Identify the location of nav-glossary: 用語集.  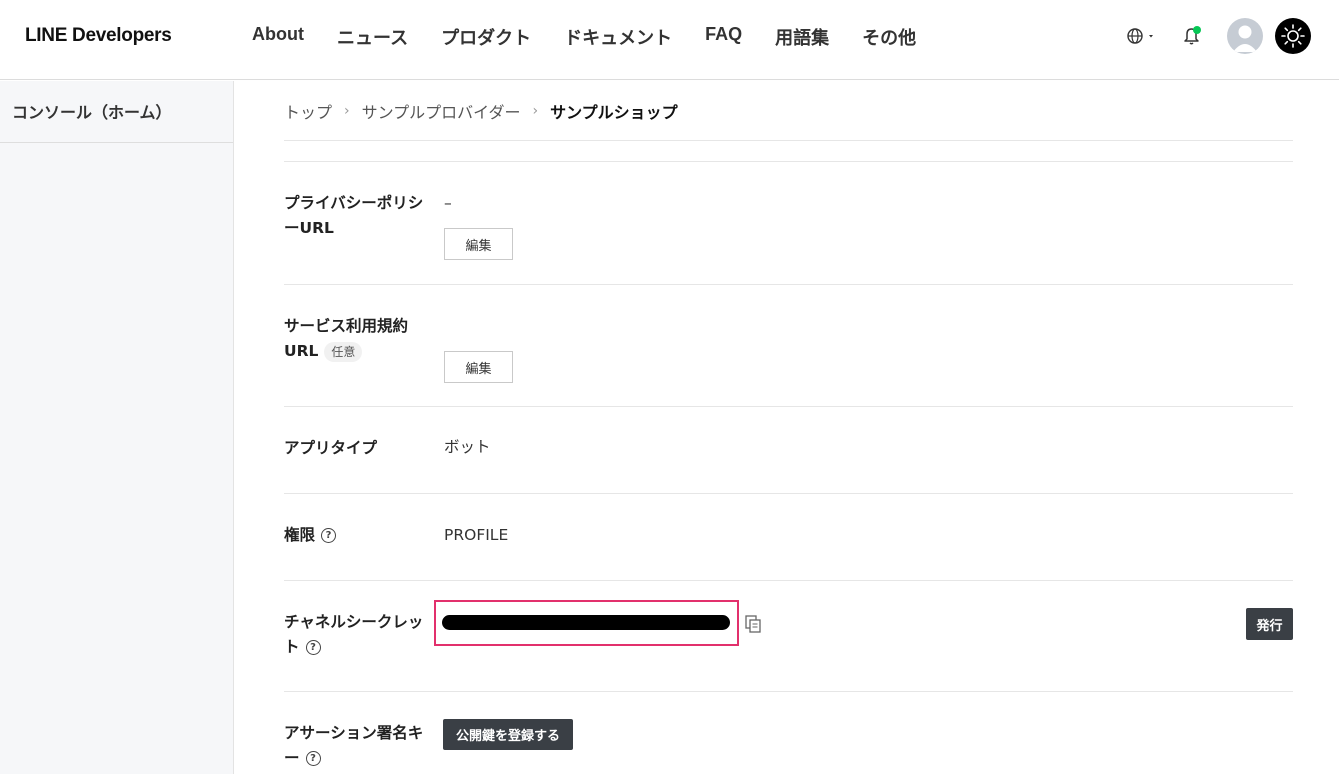
(802, 37).